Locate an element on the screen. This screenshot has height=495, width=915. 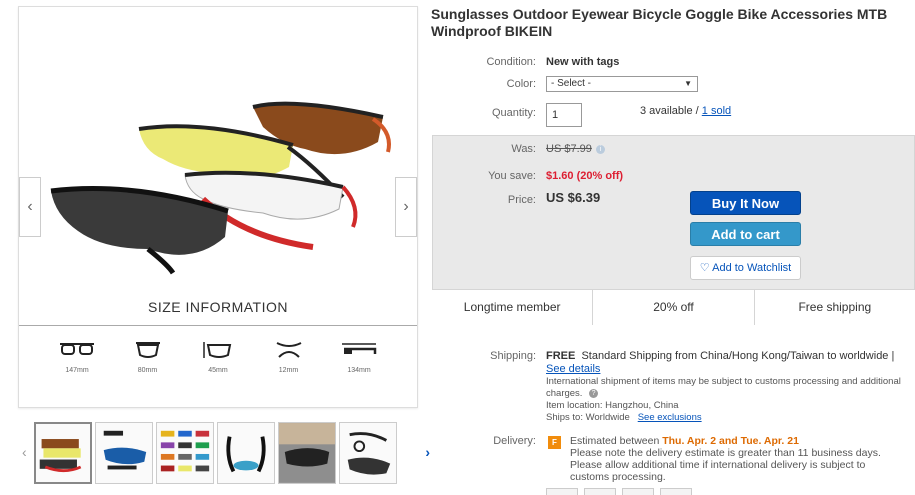
thumbnail-list is located at coordinates (215, 453).